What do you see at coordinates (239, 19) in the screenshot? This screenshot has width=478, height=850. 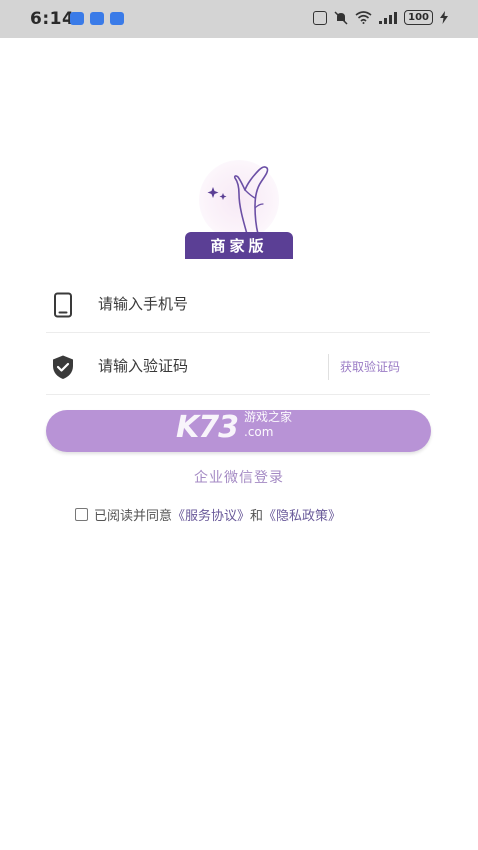 I see `status-bar: 6:14 100` at bounding box center [239, 19].